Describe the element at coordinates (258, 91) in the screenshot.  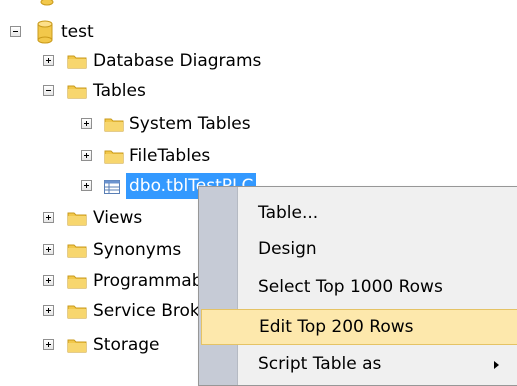
I see `tree-node-tables: Tables` at that location.